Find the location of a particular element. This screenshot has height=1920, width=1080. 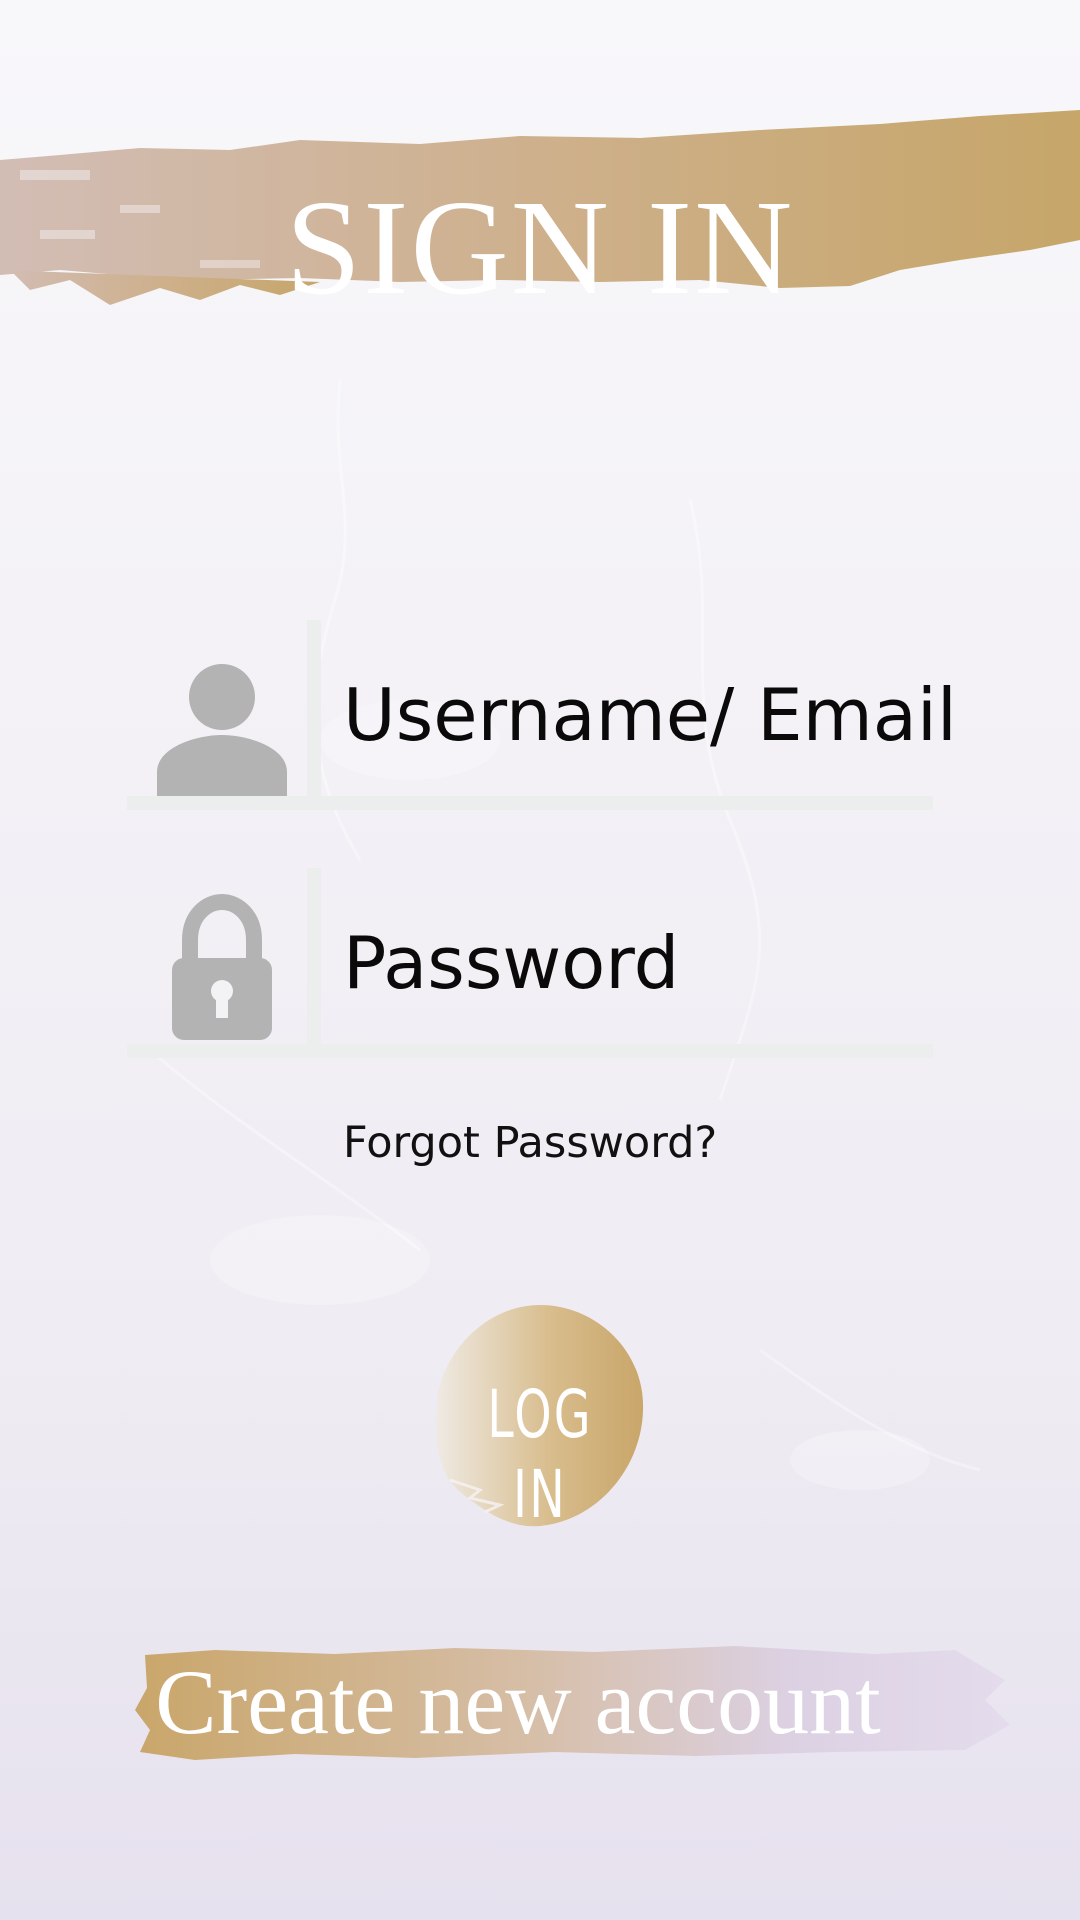

login-button: LOG IN is located at coordinates (540, 1416).